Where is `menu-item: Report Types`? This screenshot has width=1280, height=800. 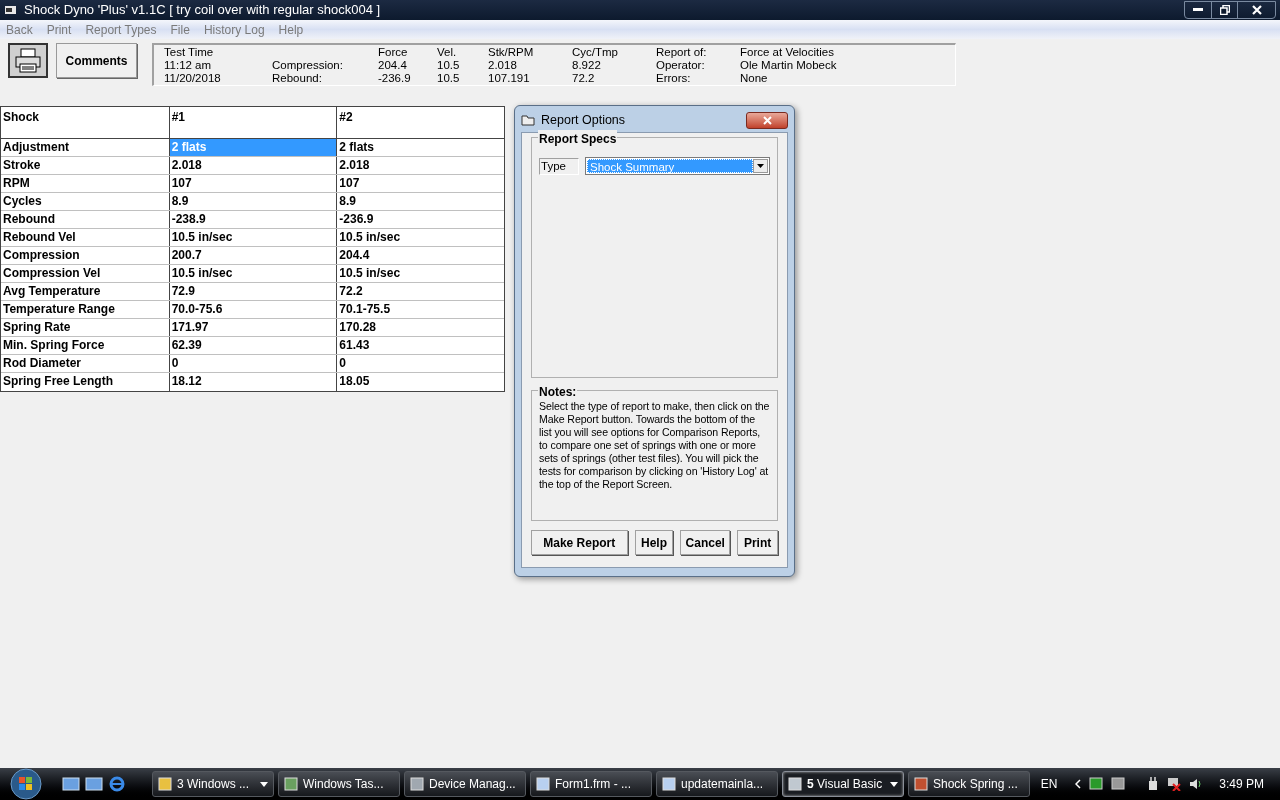 menu-item: Report Types is located at coordinates (121, 29).